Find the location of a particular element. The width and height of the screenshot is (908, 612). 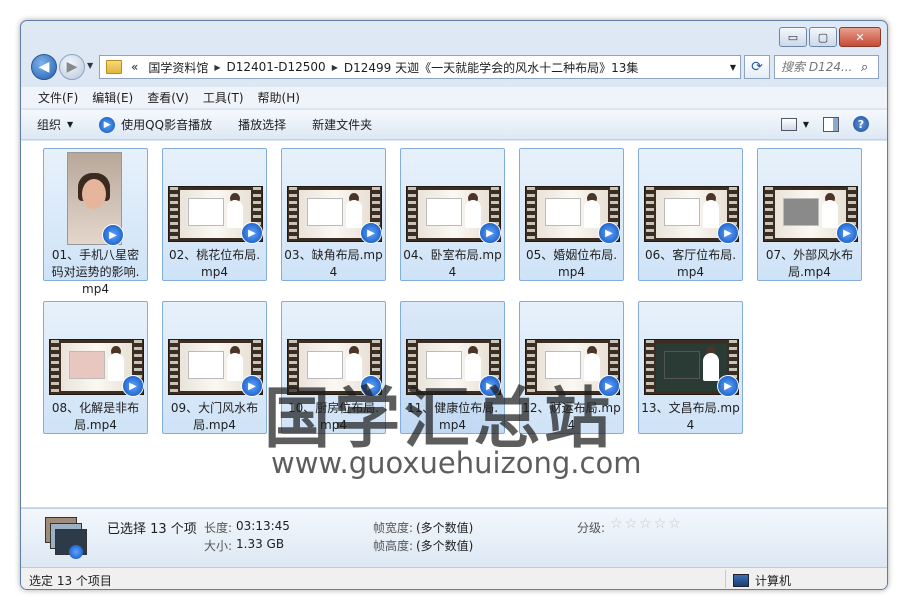

arrow-left-icon: ◀ is located at coordinates (44, 67).